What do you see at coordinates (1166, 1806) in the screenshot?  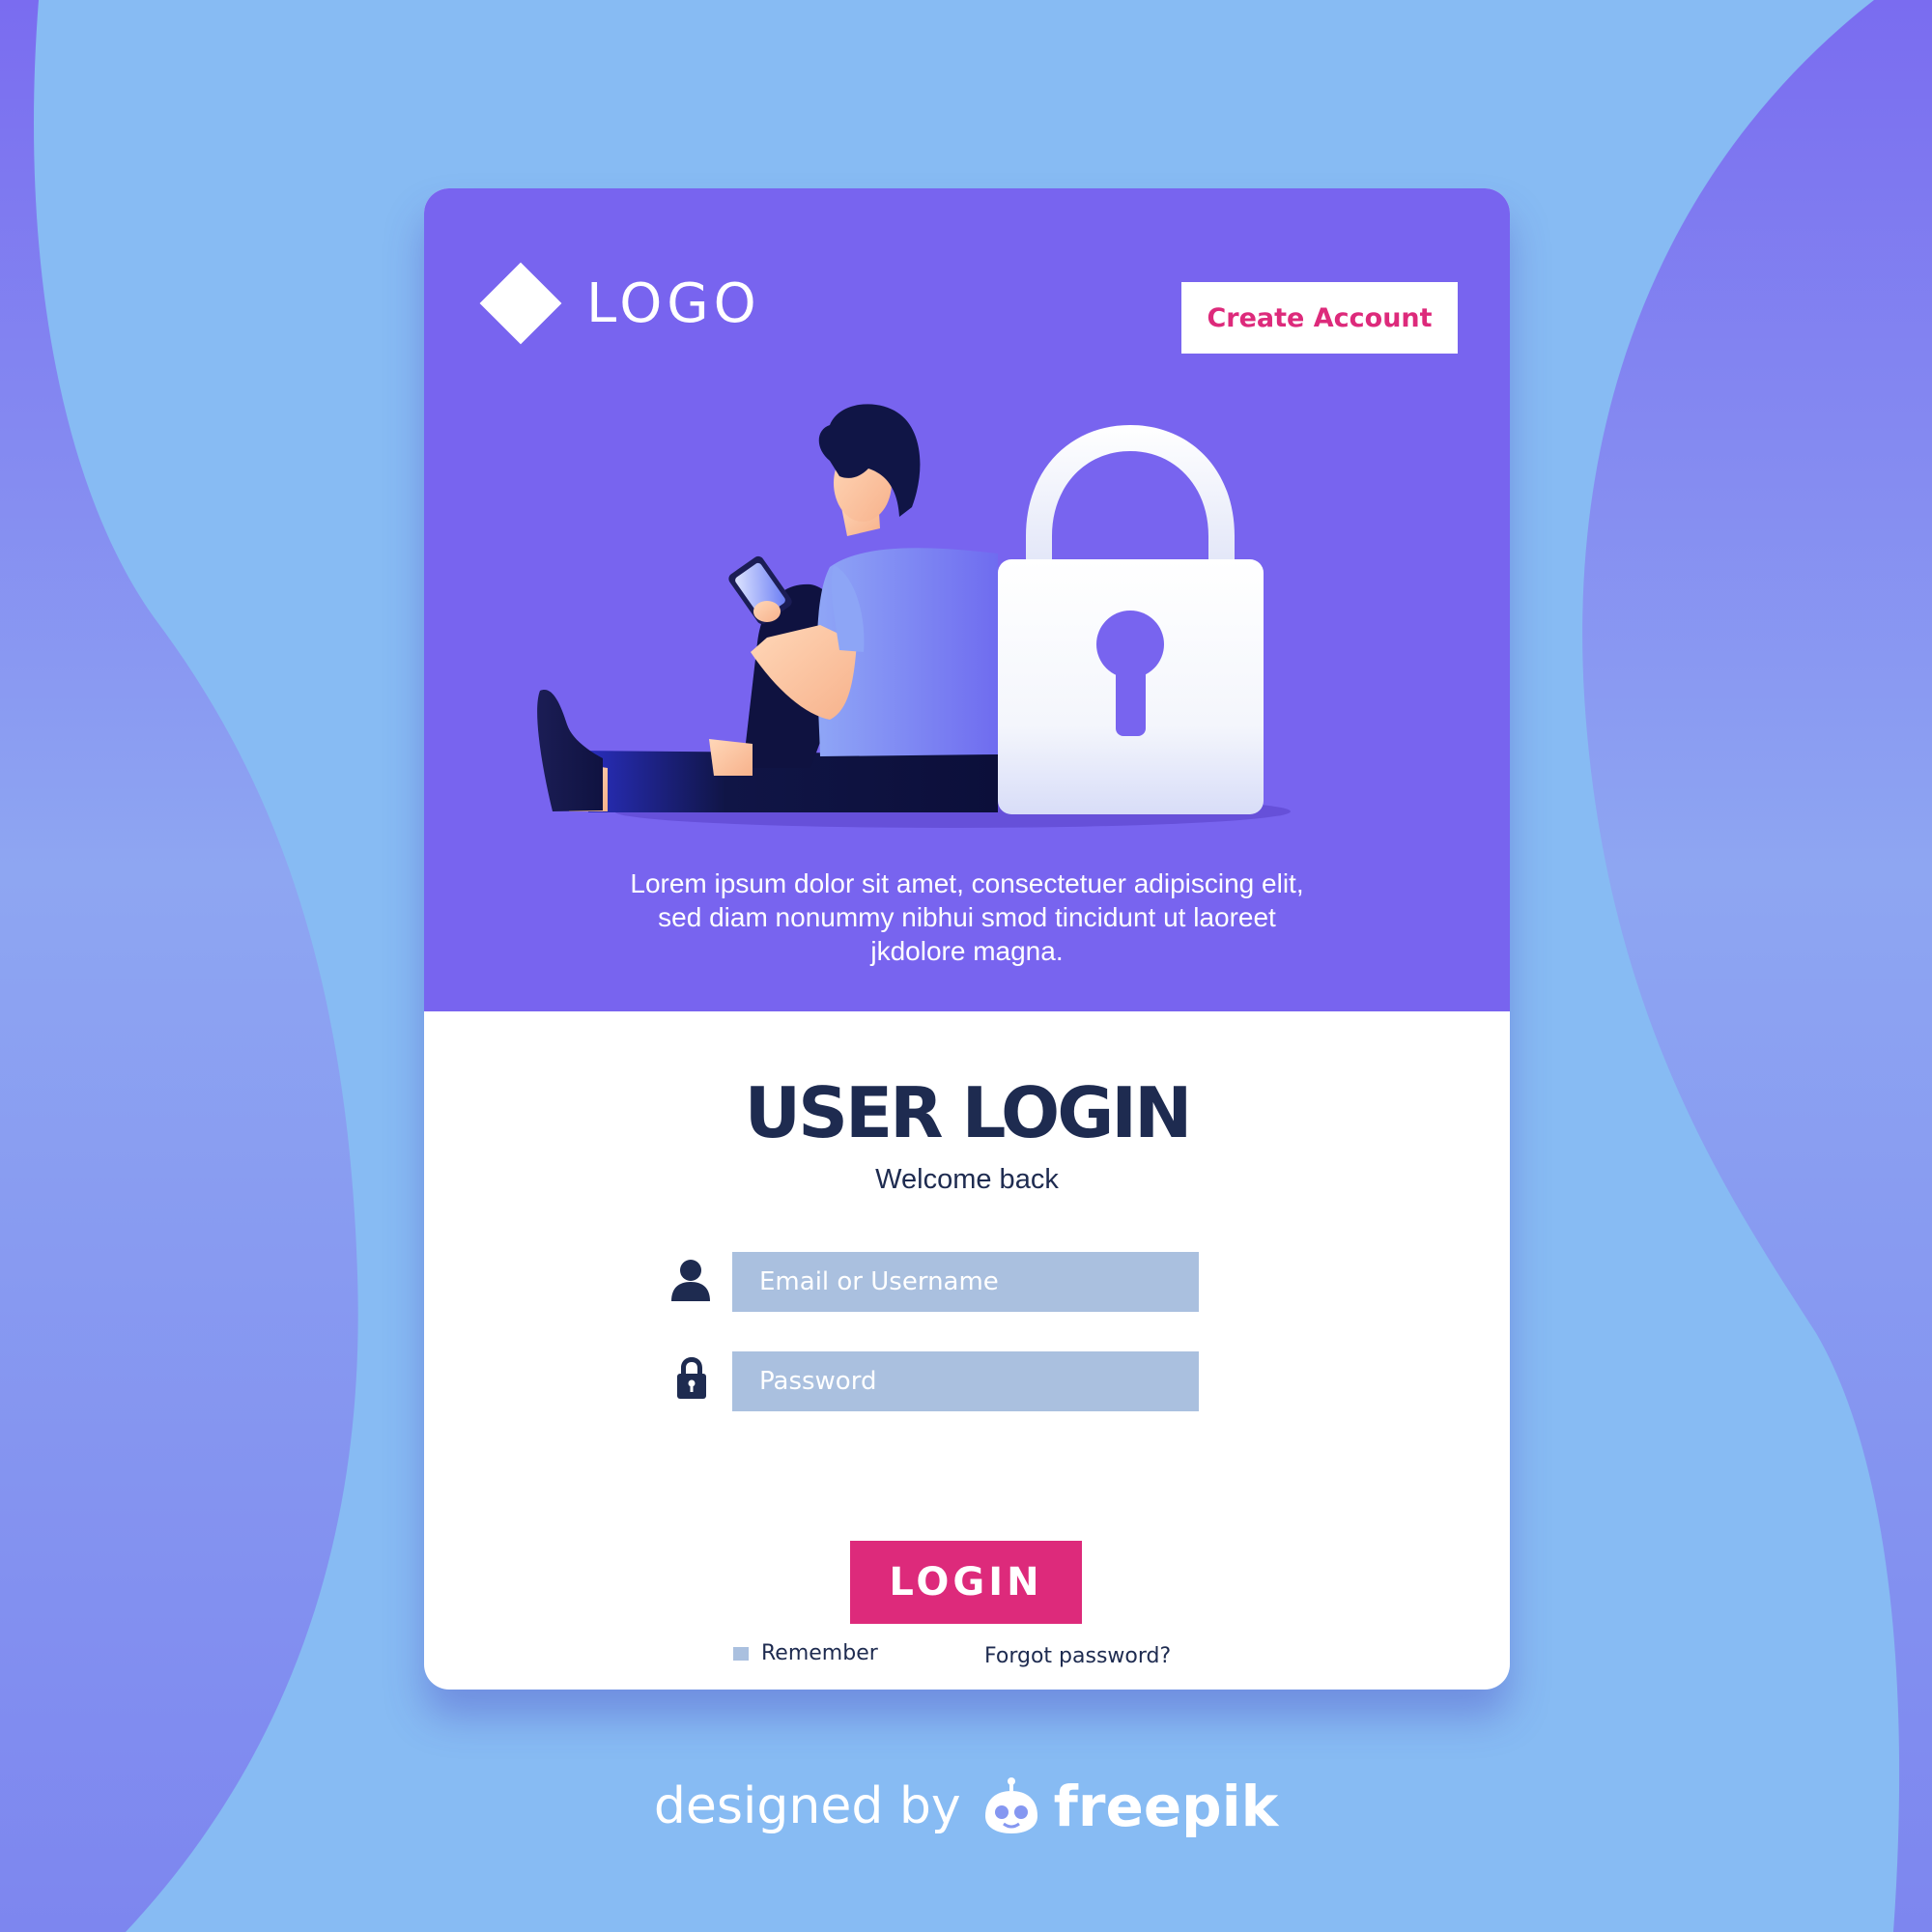 I see `credit-brand: freepik` at bounding box center [1166, 1806].